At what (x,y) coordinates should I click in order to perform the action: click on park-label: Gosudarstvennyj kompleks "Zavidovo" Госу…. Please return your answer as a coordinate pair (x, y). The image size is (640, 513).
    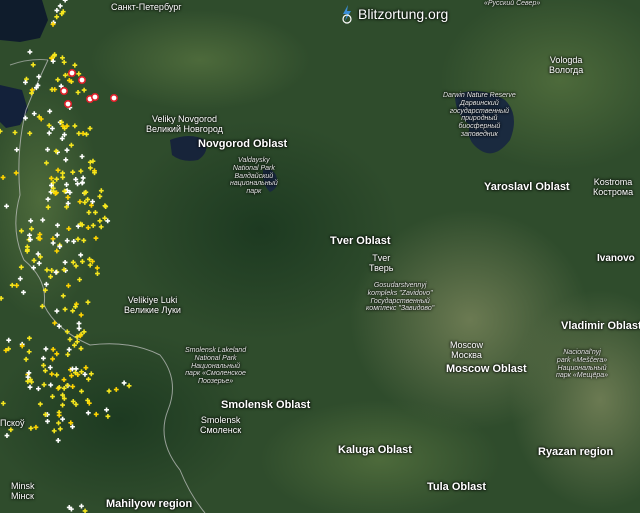
    Looking at the image, I should click on (400, 297).